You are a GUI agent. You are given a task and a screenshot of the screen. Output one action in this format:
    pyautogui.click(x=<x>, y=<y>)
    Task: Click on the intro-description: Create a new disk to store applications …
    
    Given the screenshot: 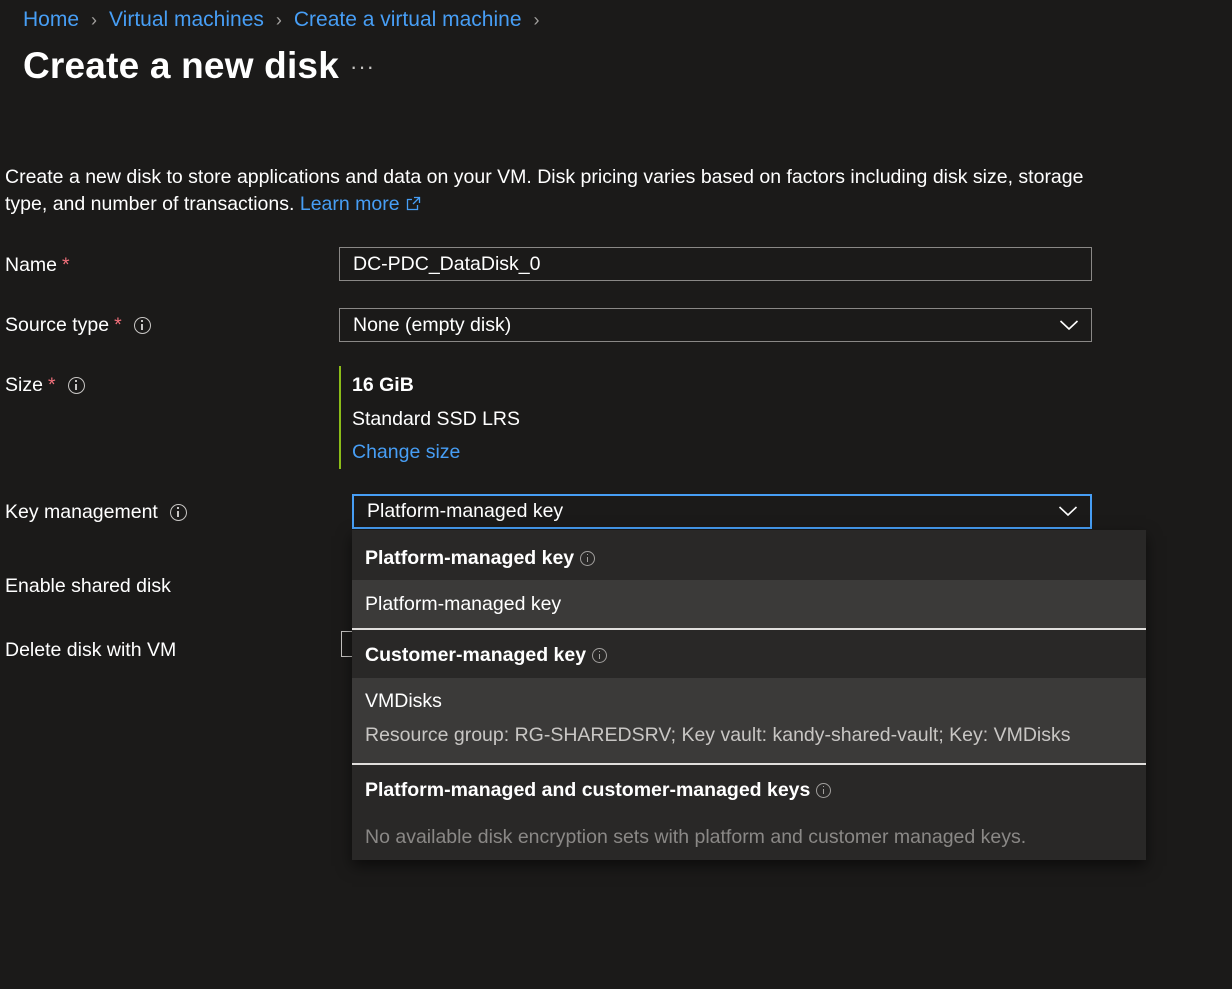 What is the action you would take?
    pyautogui.click(x=544, y=190)
    